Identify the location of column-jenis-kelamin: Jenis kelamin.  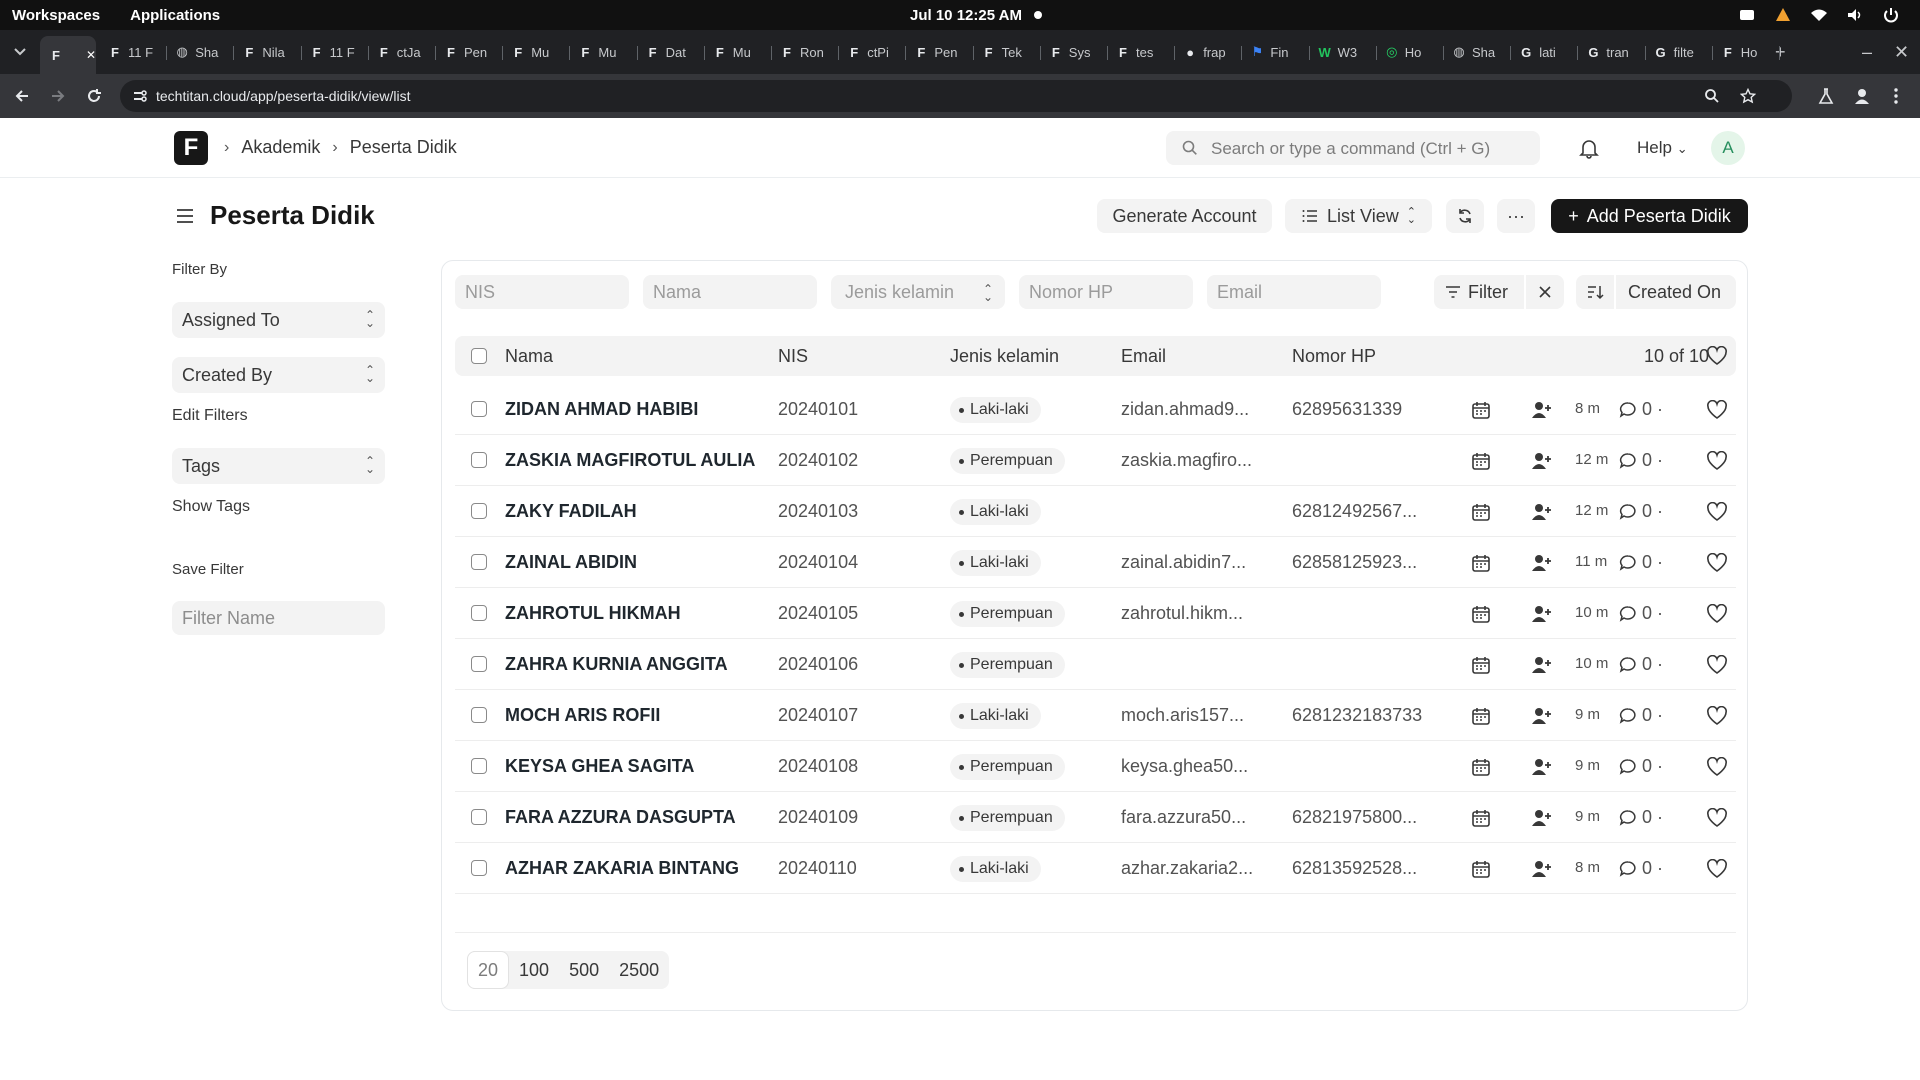
(1004, 356).